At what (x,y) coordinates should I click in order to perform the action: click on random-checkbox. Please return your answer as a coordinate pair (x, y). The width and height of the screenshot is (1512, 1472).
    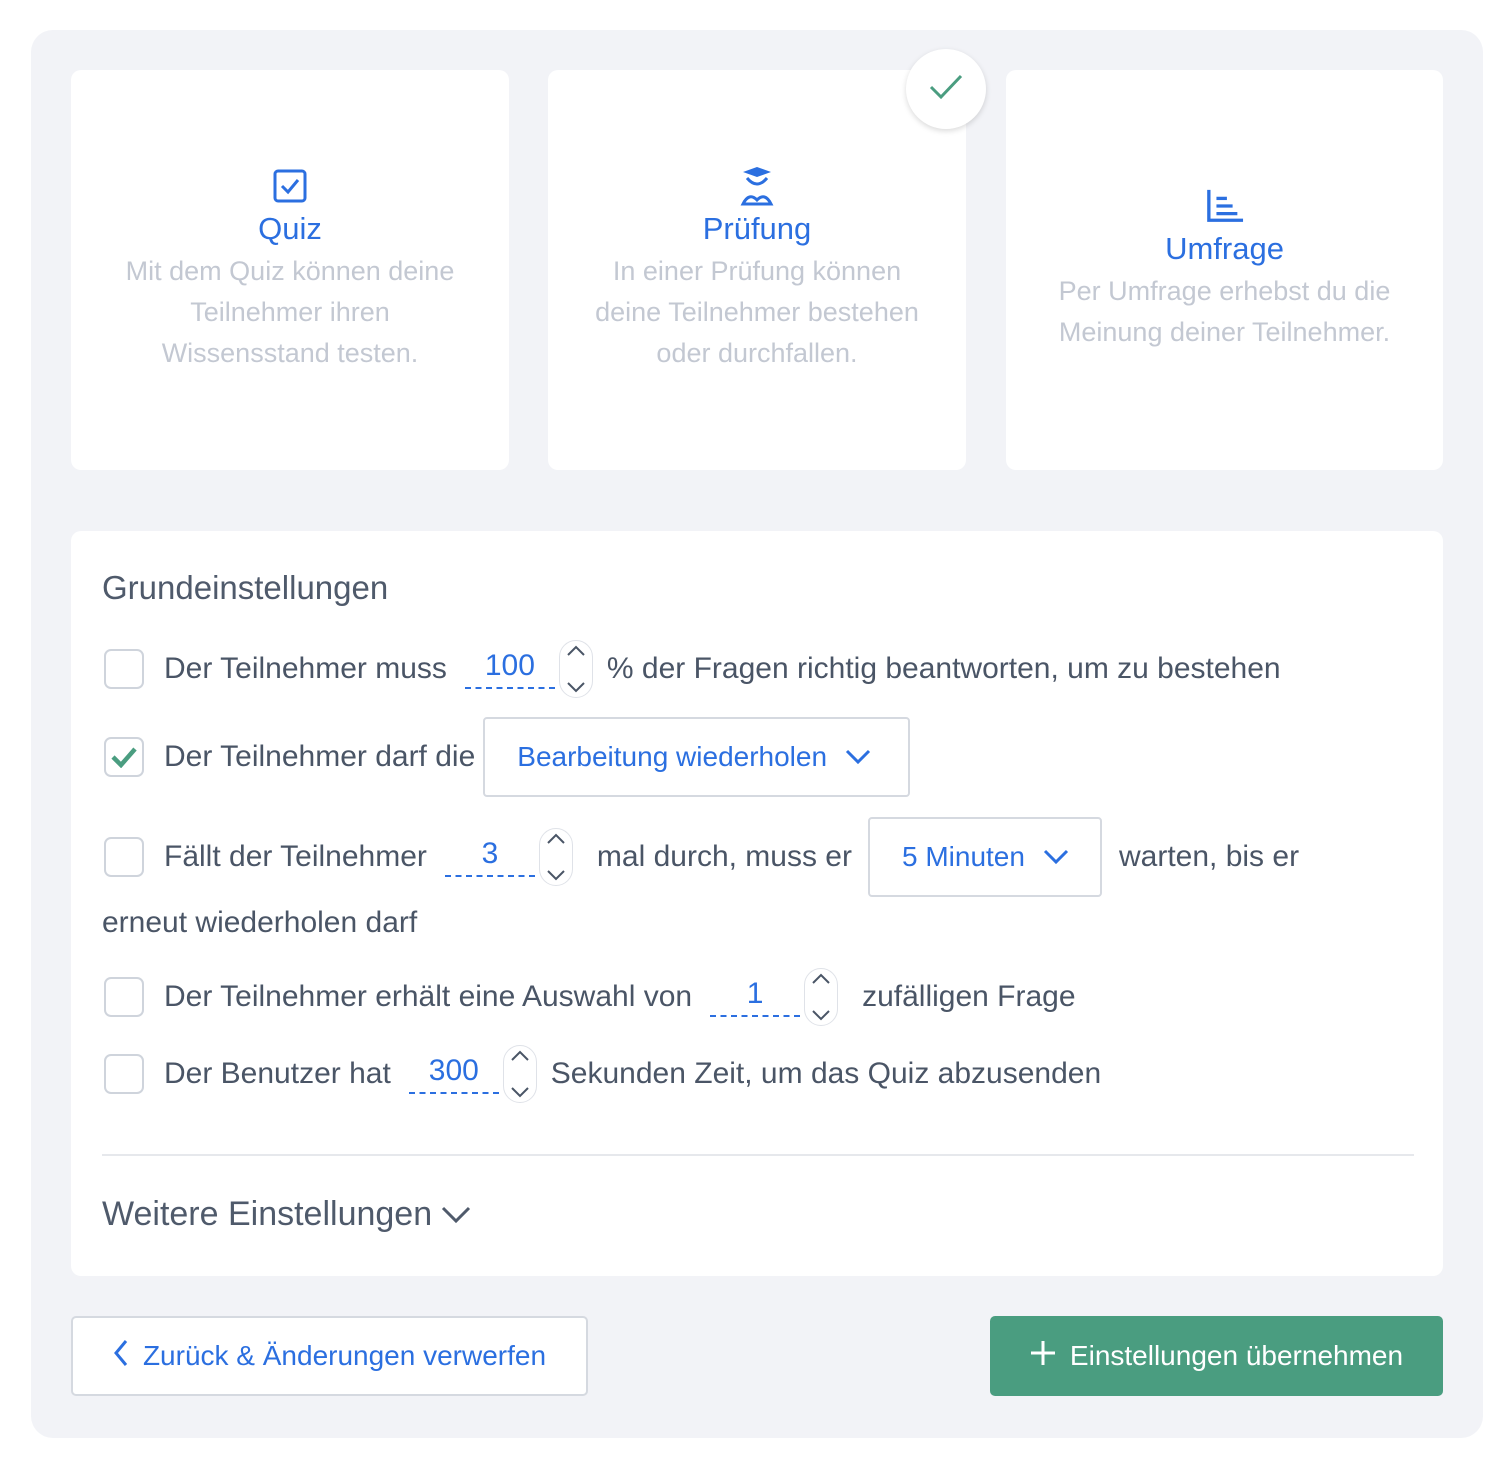
    Looking at the image, I should click on (124, 997).